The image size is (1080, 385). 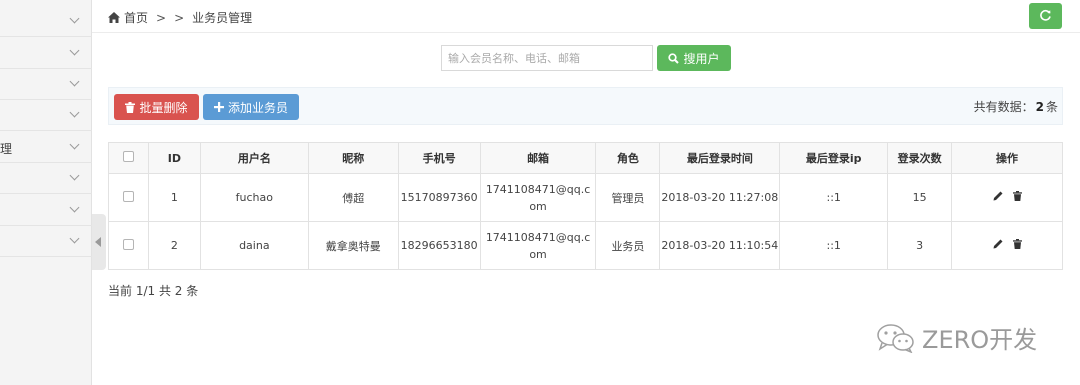 I want to click on cell-login-count: 3, so click(x=920, y=245).